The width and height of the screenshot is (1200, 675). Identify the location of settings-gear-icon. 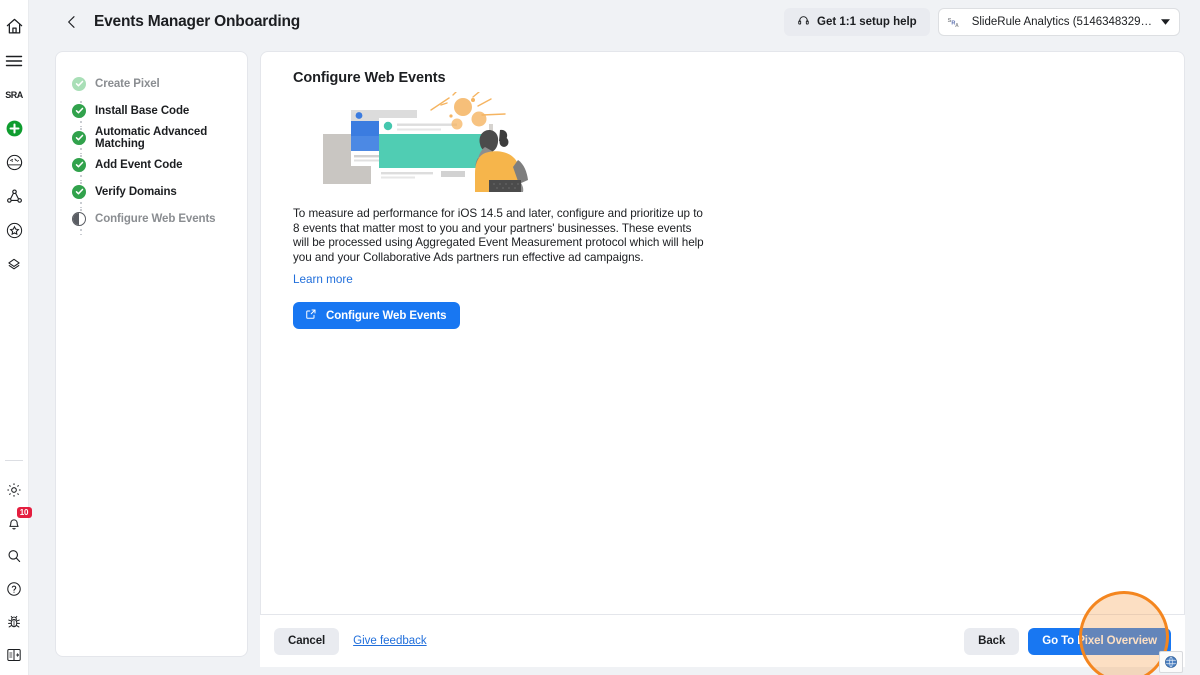
(14, 489).